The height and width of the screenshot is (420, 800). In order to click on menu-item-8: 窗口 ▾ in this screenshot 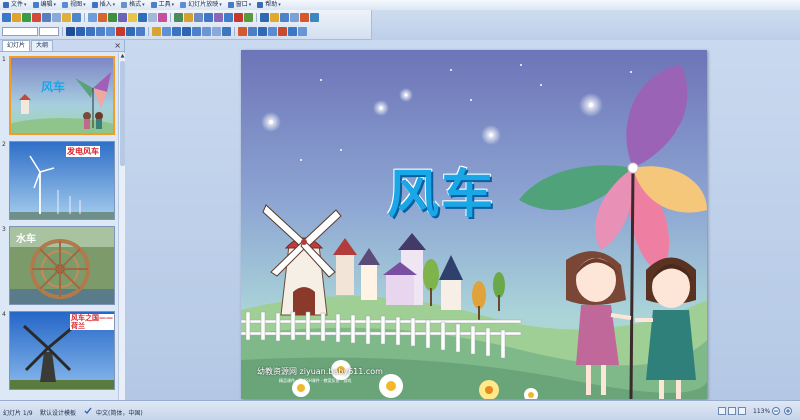, I will do `click(242, 5)`.